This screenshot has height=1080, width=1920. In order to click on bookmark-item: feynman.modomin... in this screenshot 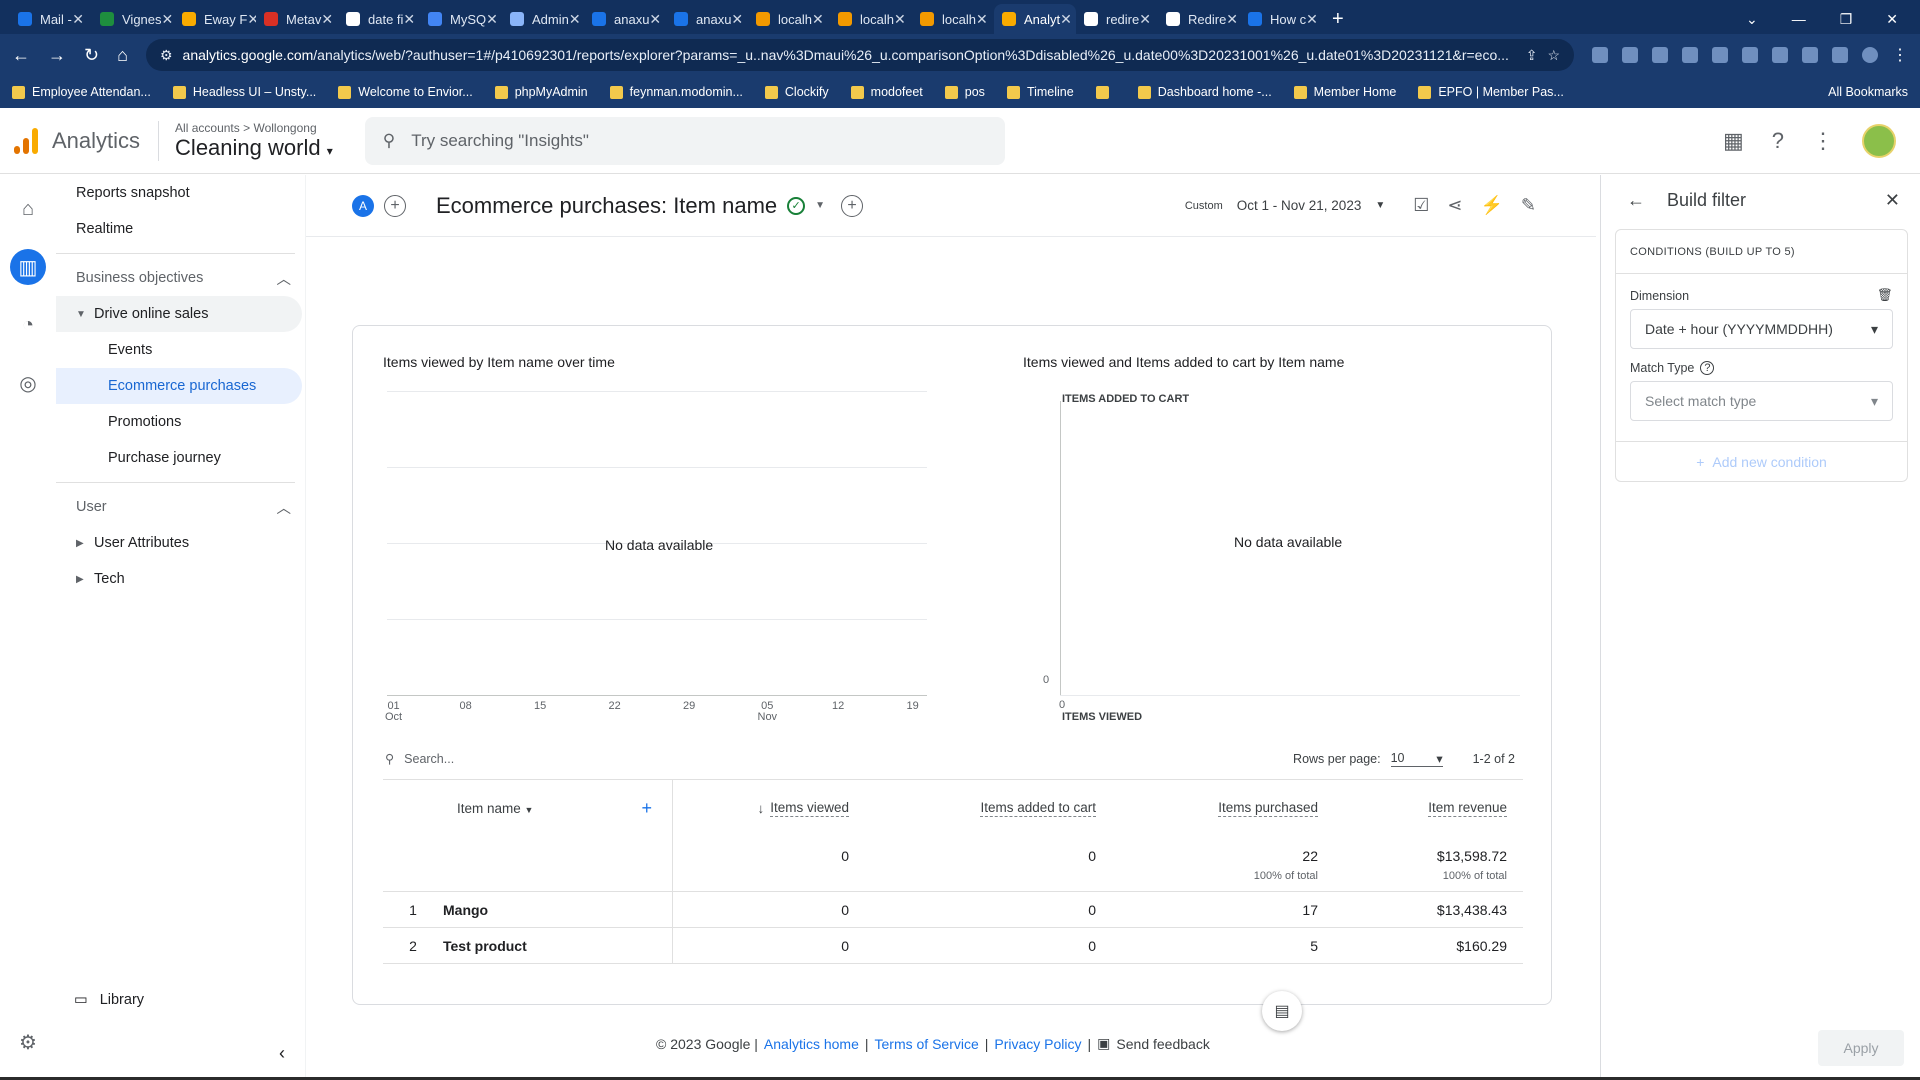, I will do `click(676, 92)`.